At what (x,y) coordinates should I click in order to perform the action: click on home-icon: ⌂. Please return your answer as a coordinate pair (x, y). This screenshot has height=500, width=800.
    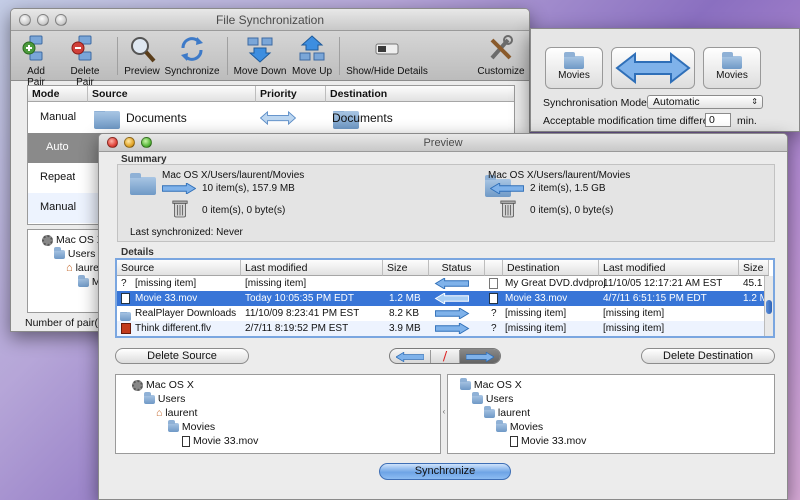
    Looking at the image, I should click on (159, 413).